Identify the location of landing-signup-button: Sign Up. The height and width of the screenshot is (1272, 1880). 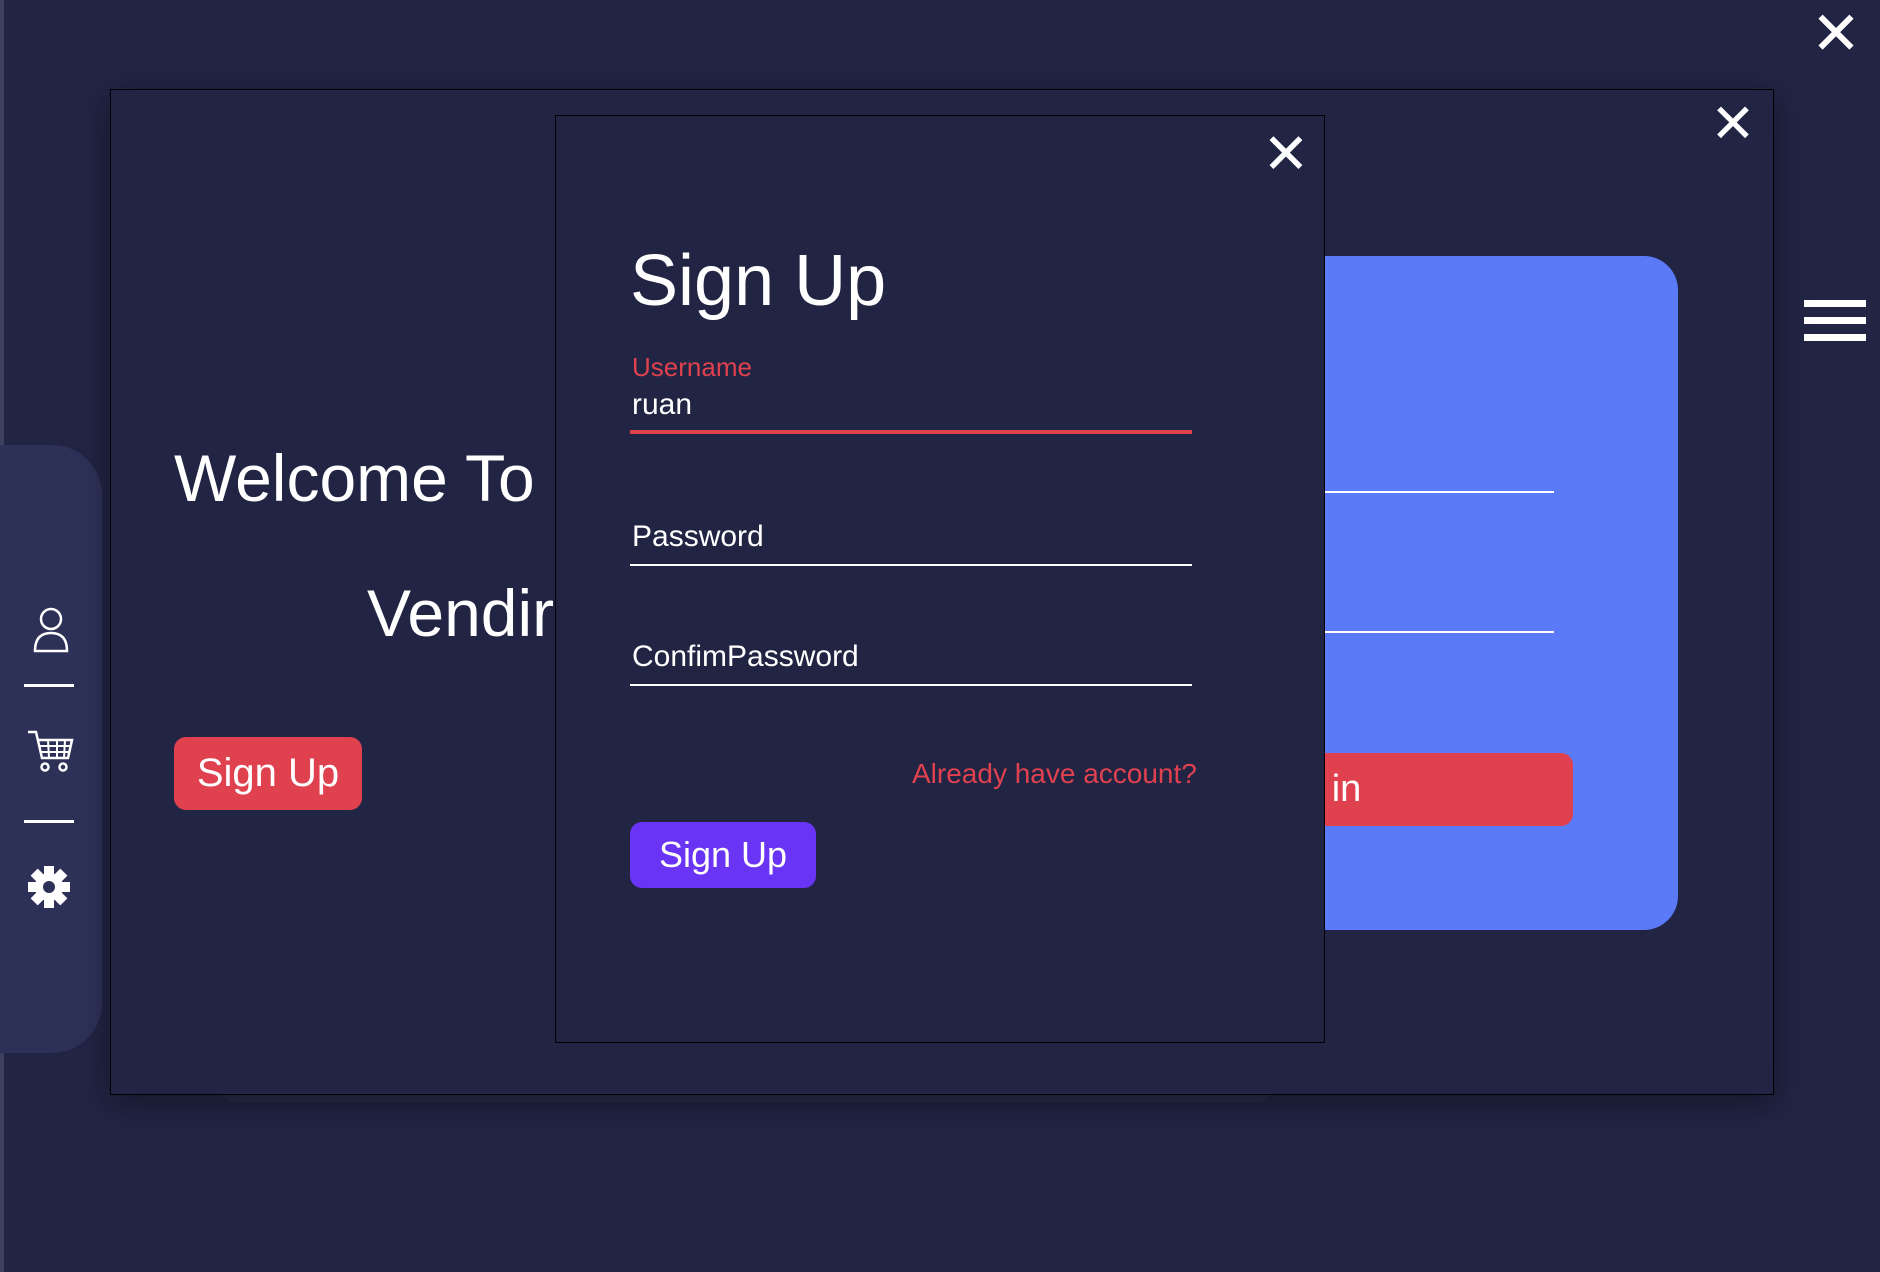
(268, 773).